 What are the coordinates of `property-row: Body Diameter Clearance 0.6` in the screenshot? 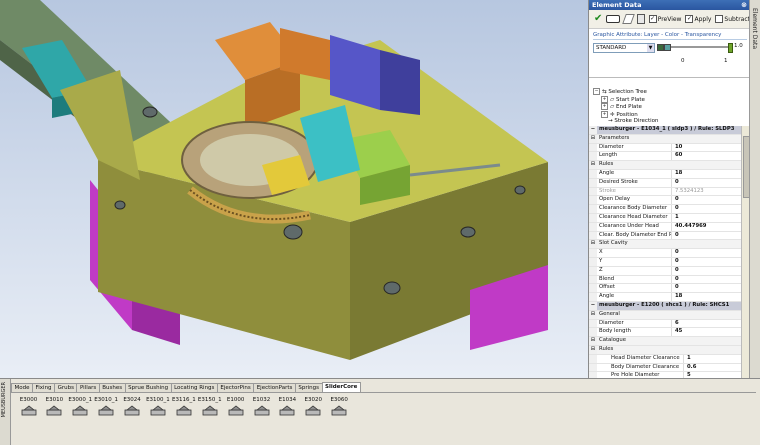 It's located at (665, 368).